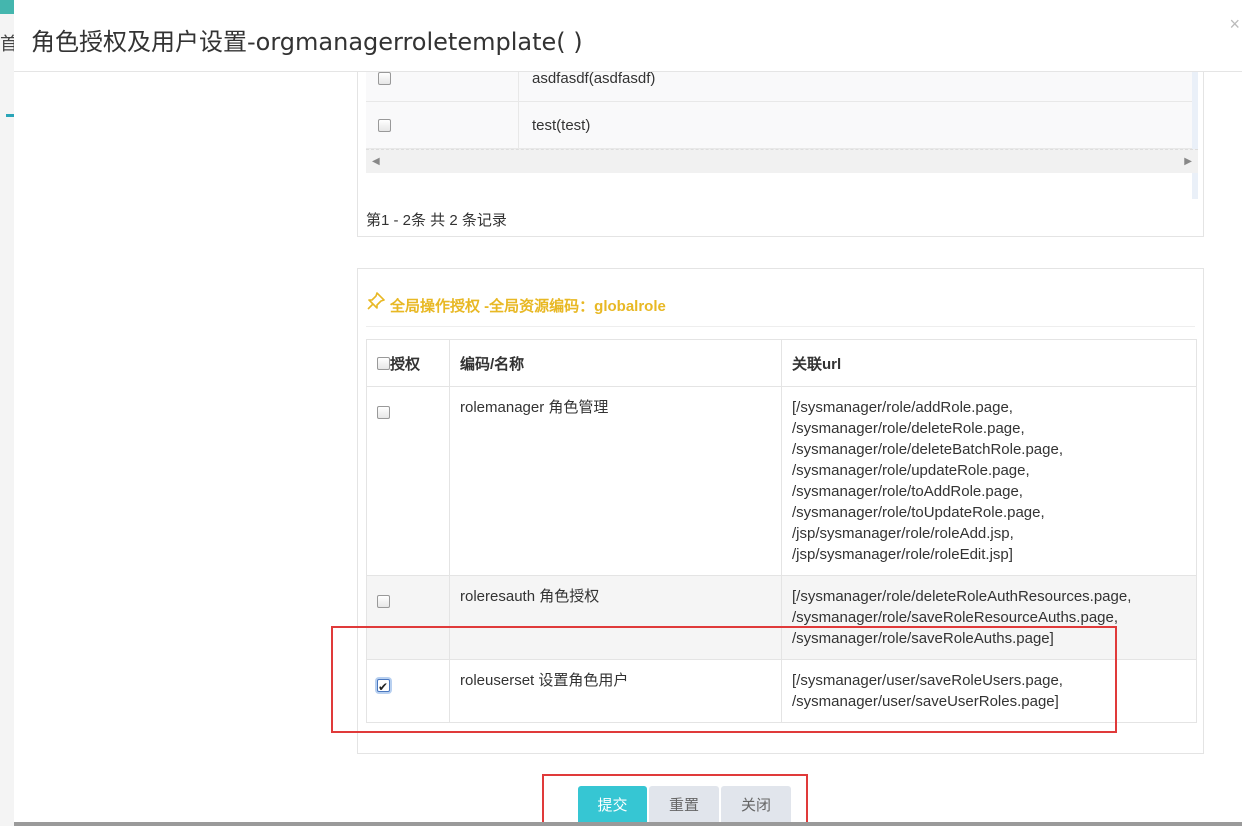  Describe the element at coordinates (780, 309) in the screenshot. I see `panel-header: 全局操作授权 -全局资源编码：globalrole` at that location.